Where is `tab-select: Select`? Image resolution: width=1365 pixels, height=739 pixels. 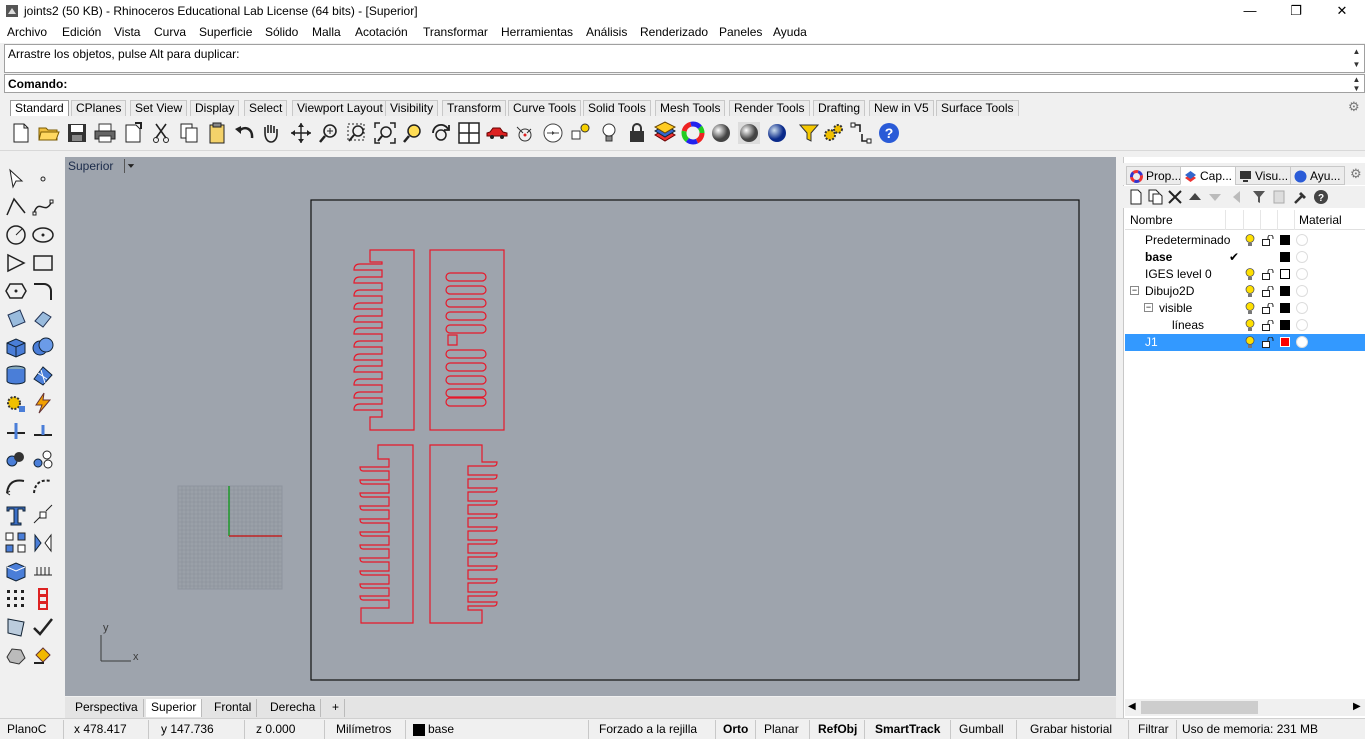 tab-select: Select is located at coordinates (266, 108).